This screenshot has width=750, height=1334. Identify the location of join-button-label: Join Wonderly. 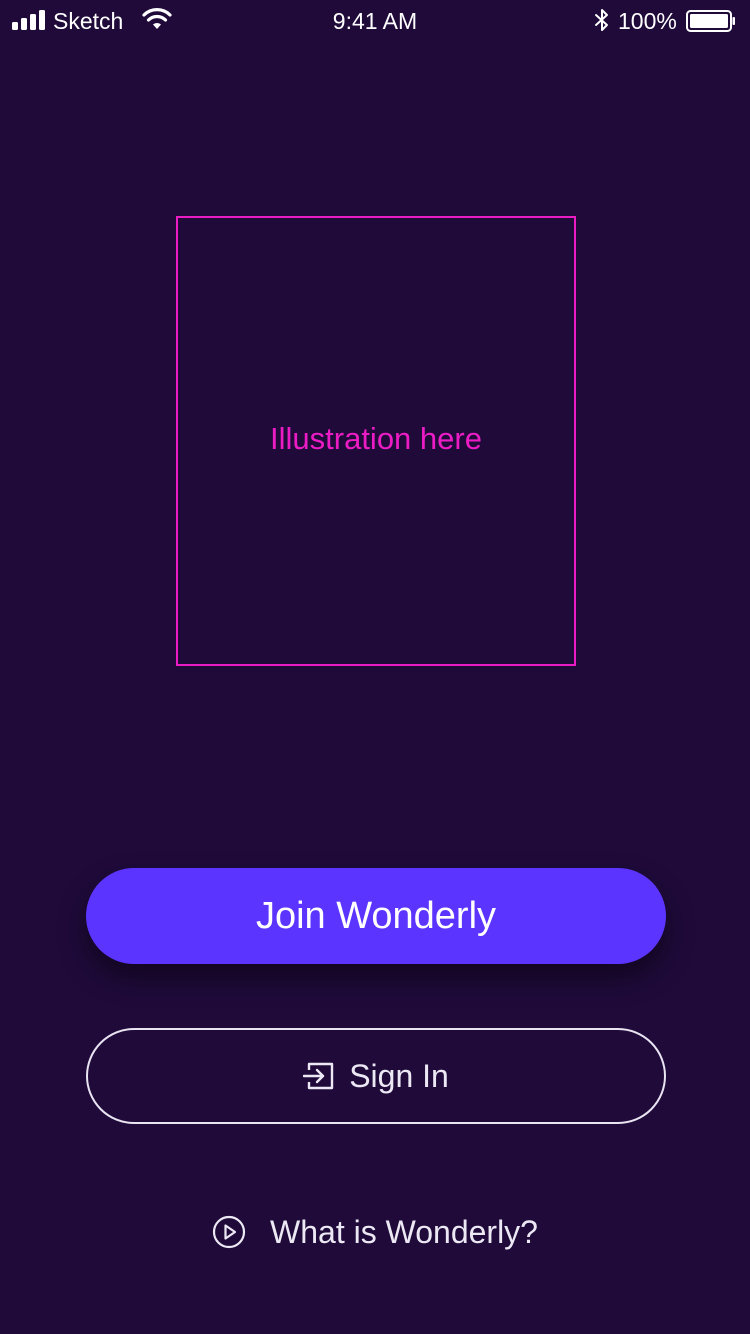
(376, 915).